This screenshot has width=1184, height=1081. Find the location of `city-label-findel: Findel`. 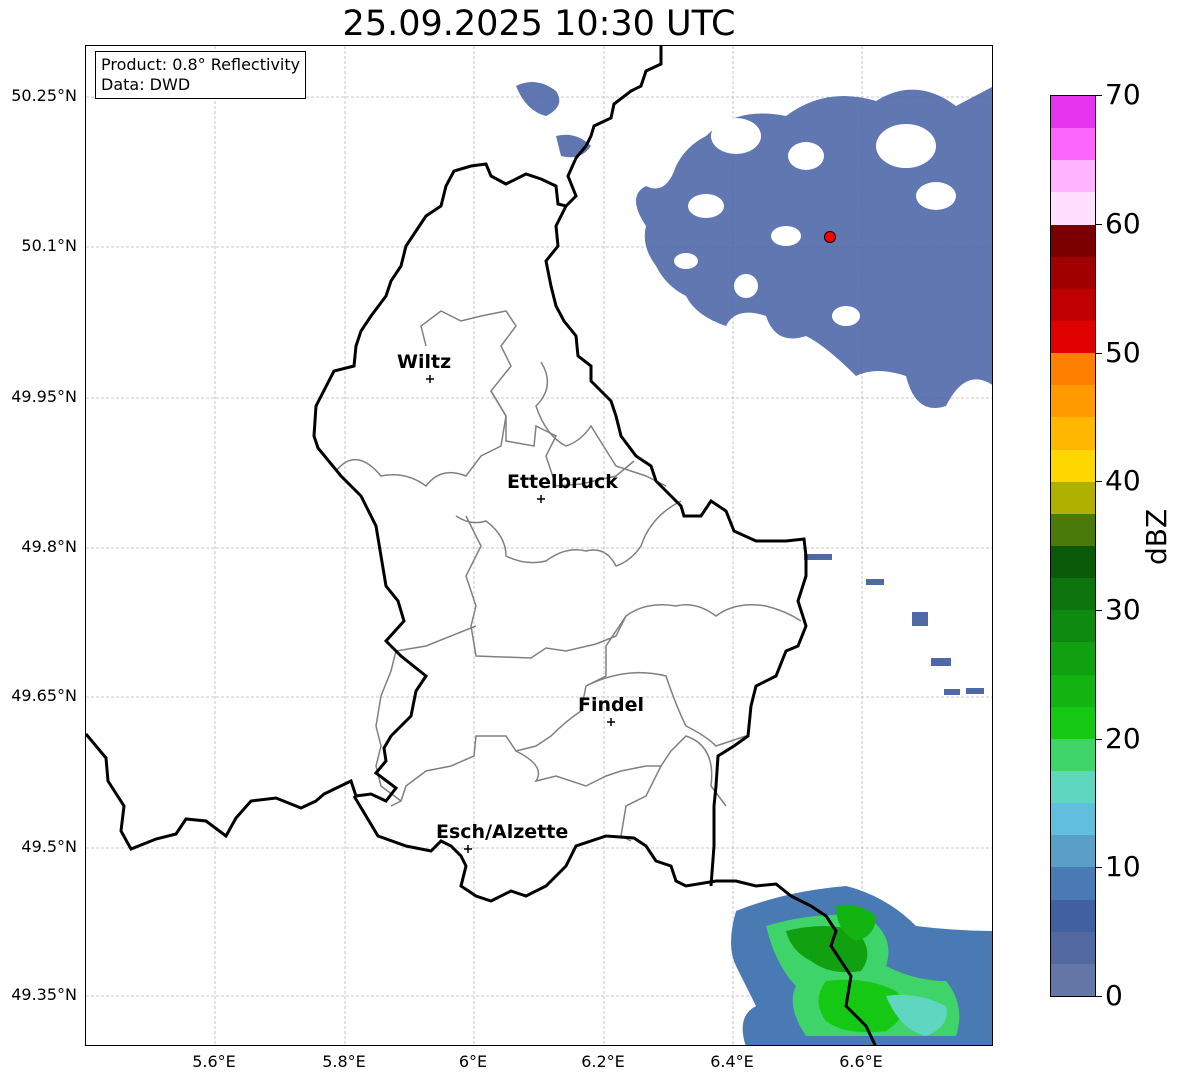

city-label-findel: Findel is located at coordinates (611, 705).